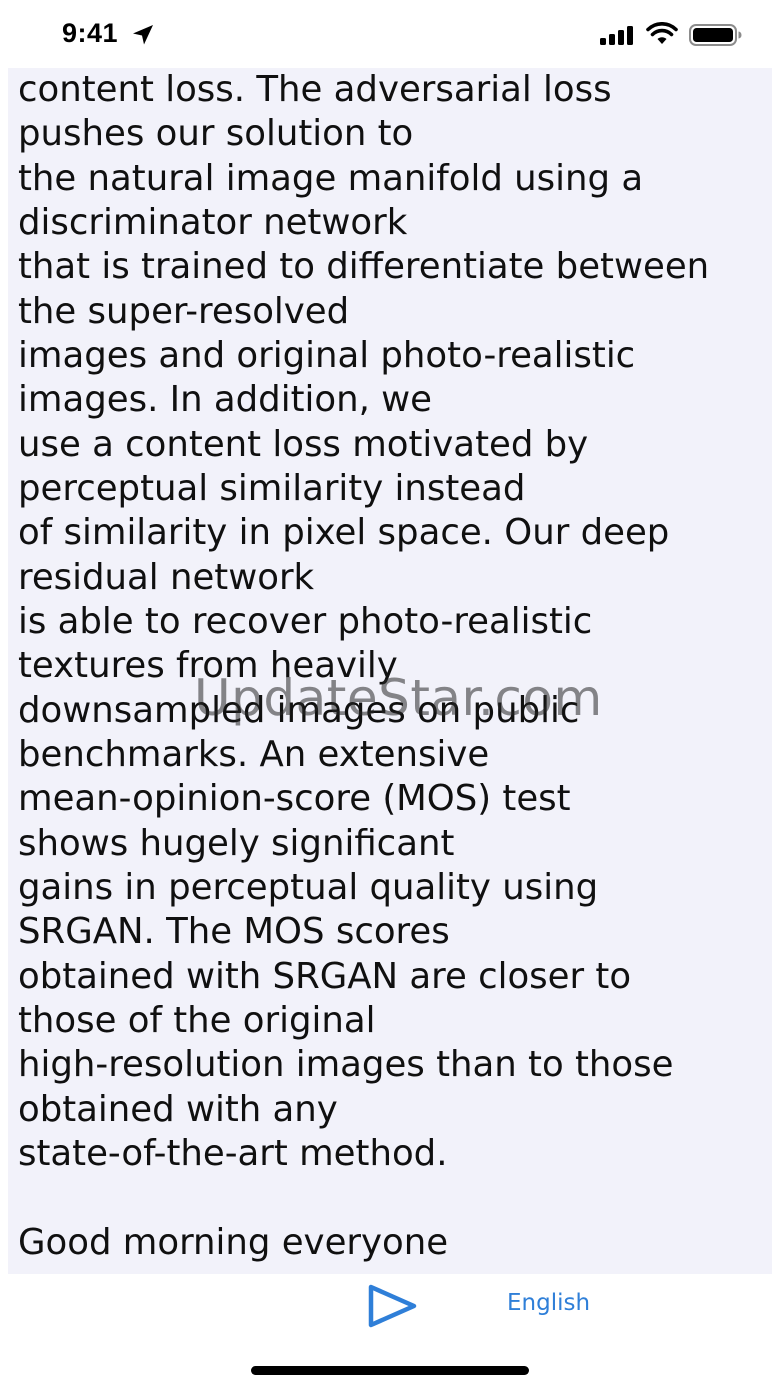 The width and height of the screenshot is (780, 1387). I want to click on text-line: the natural image manifold using a, so click(331, 178).